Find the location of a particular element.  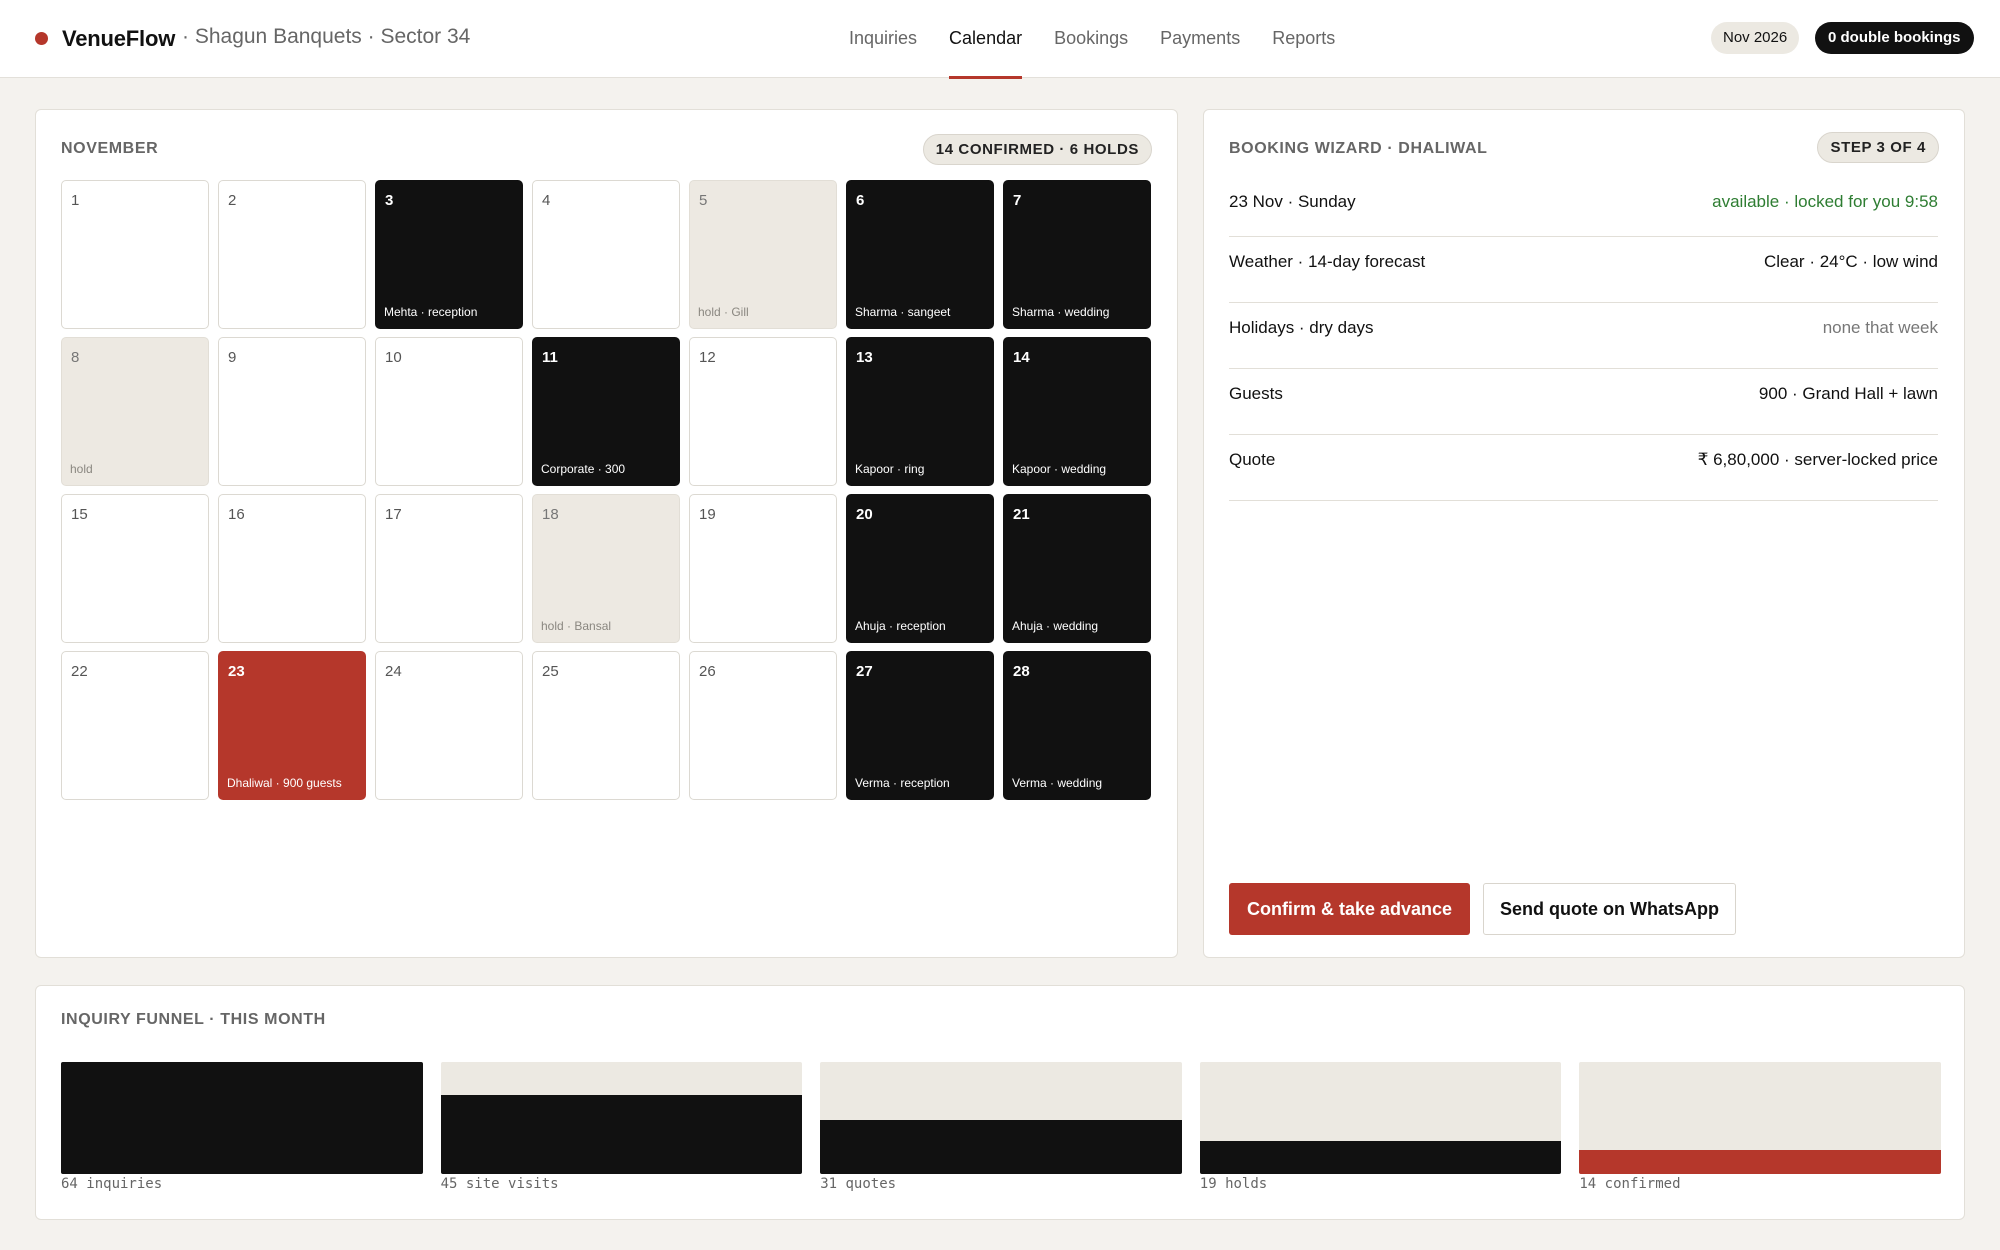

wizard-row-value: ₹ 6,80,000 · server-locked price is located at coordinates (1817, 459).